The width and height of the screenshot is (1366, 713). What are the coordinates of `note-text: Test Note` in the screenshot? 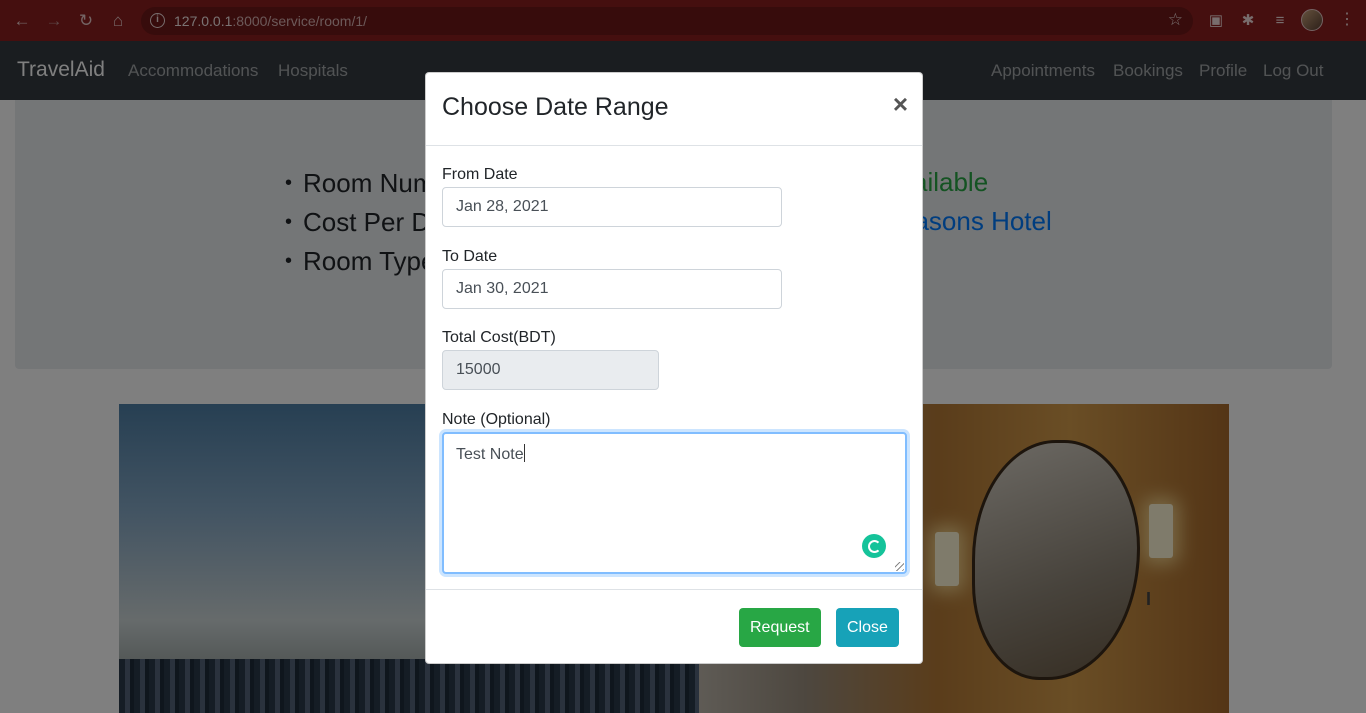 It's located at (490, 454).